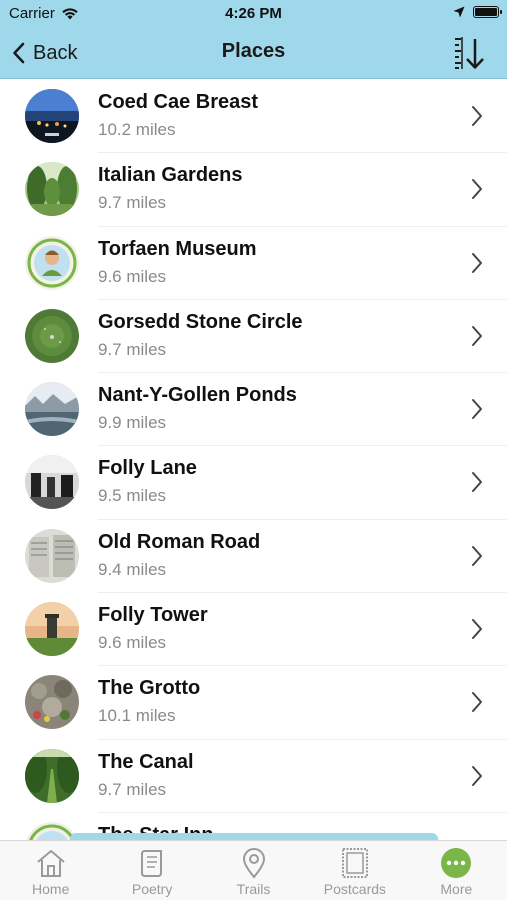 The image size is (507, 900). Describe the element at coordinates (253, 777) in the screenshot. I see `list-item: The Canal 9.7 miles` at that location.